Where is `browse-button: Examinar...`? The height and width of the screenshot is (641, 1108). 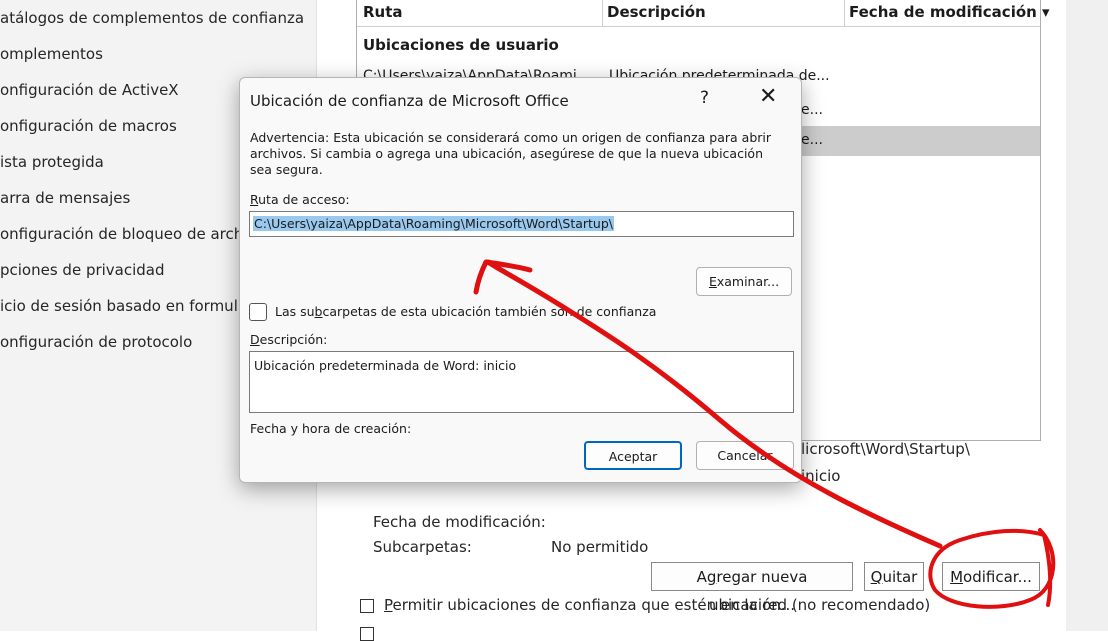 browse-button: Examinar... is located at coordinates (744, 281).